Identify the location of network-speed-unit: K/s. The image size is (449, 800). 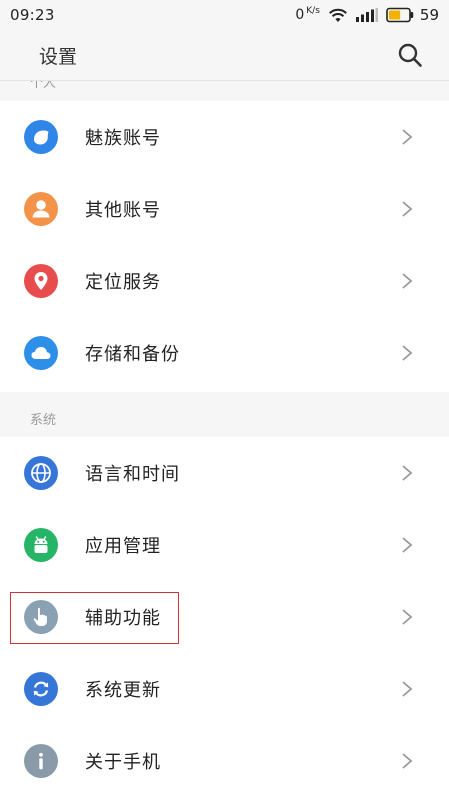
(313, 11).